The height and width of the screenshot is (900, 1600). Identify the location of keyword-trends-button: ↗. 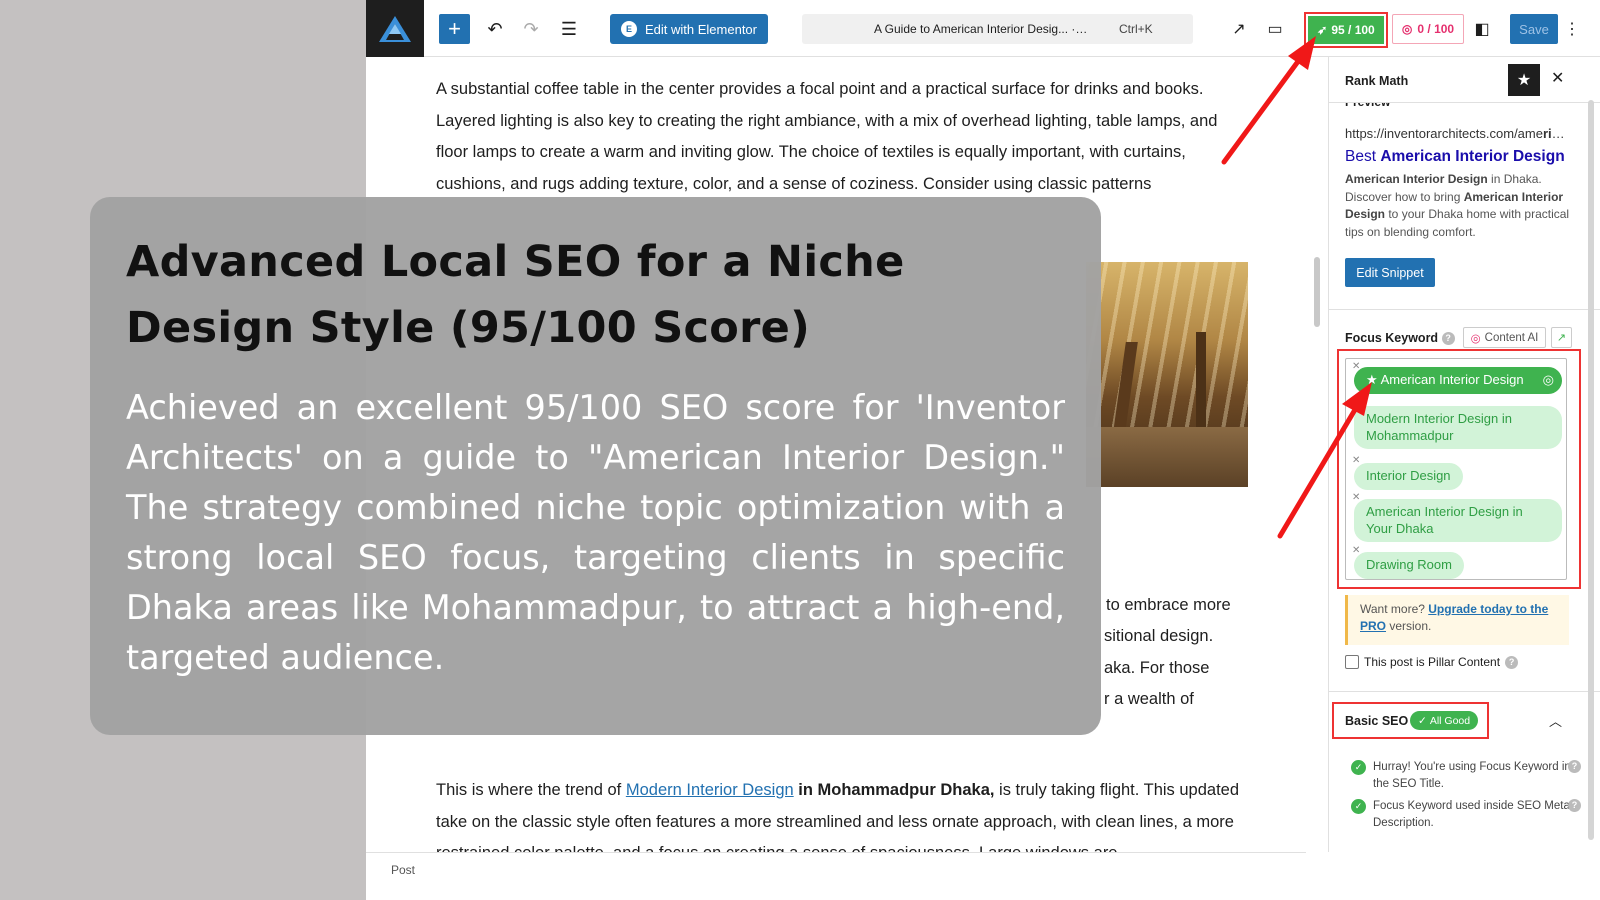
(1561, 337).